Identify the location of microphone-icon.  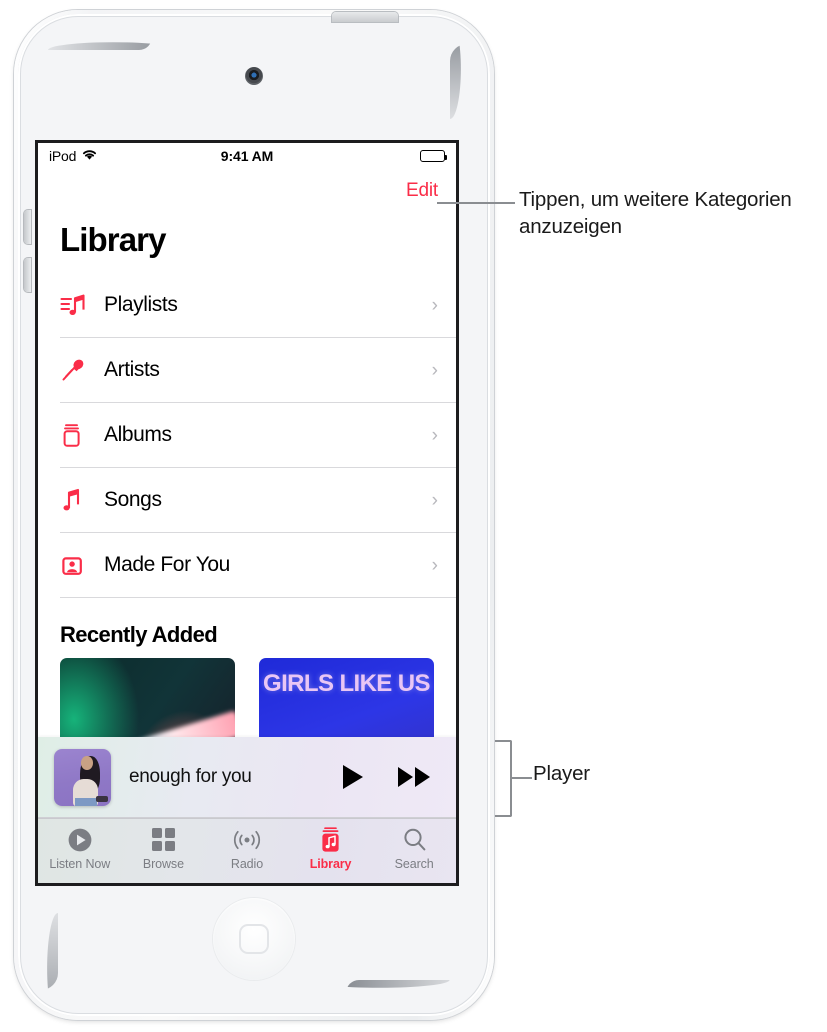
(77, 370).